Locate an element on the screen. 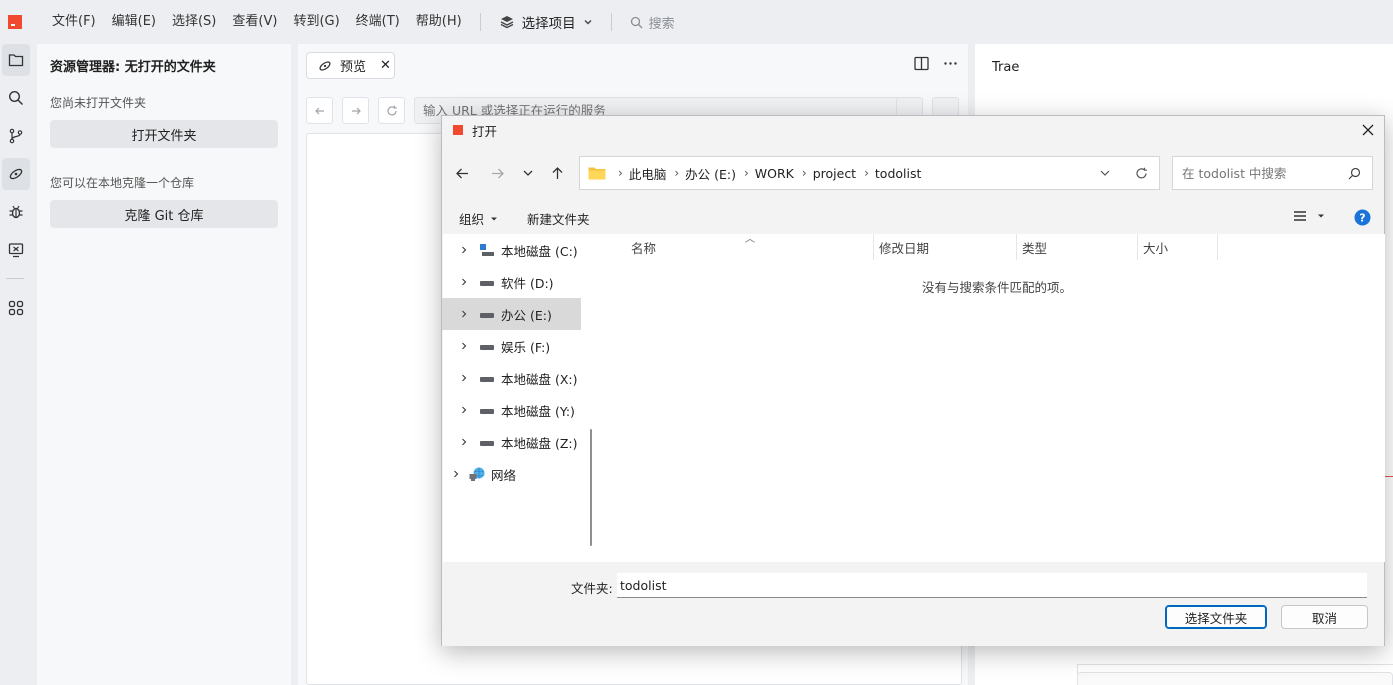  trae-logo-icon is located at coordinates (15, 22).